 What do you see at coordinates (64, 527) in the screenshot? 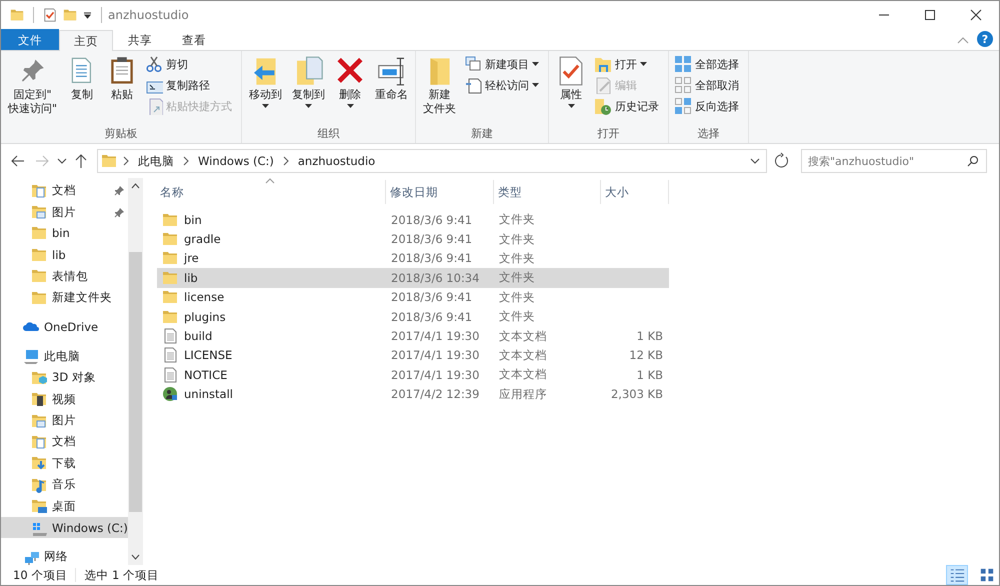
I see `sidebar-item: Windows (C:)` at bounding box center [64, 527].